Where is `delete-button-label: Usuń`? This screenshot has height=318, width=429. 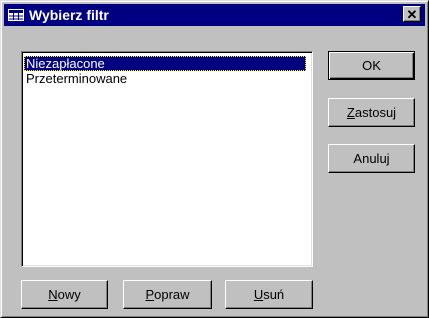 delete-button-label: Usuń is located at coordinates (269, 294).